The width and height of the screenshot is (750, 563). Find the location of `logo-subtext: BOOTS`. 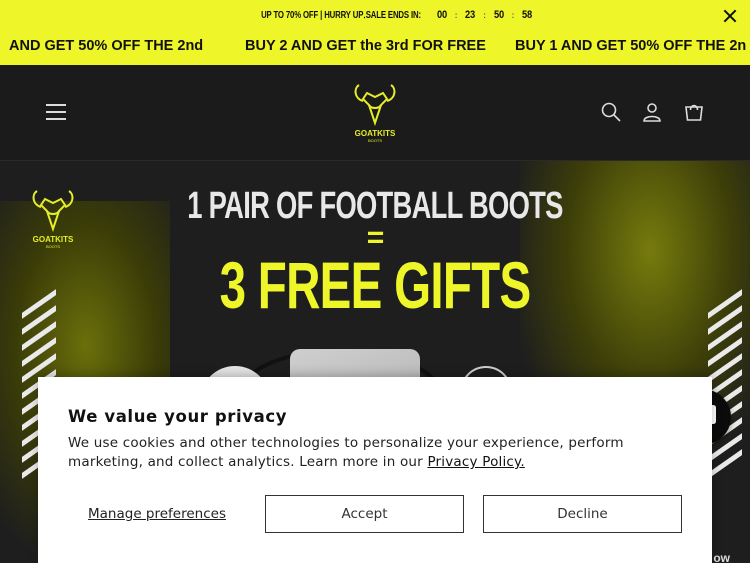

logo-subtext: BOOTS is located at coordinates (375, 140).